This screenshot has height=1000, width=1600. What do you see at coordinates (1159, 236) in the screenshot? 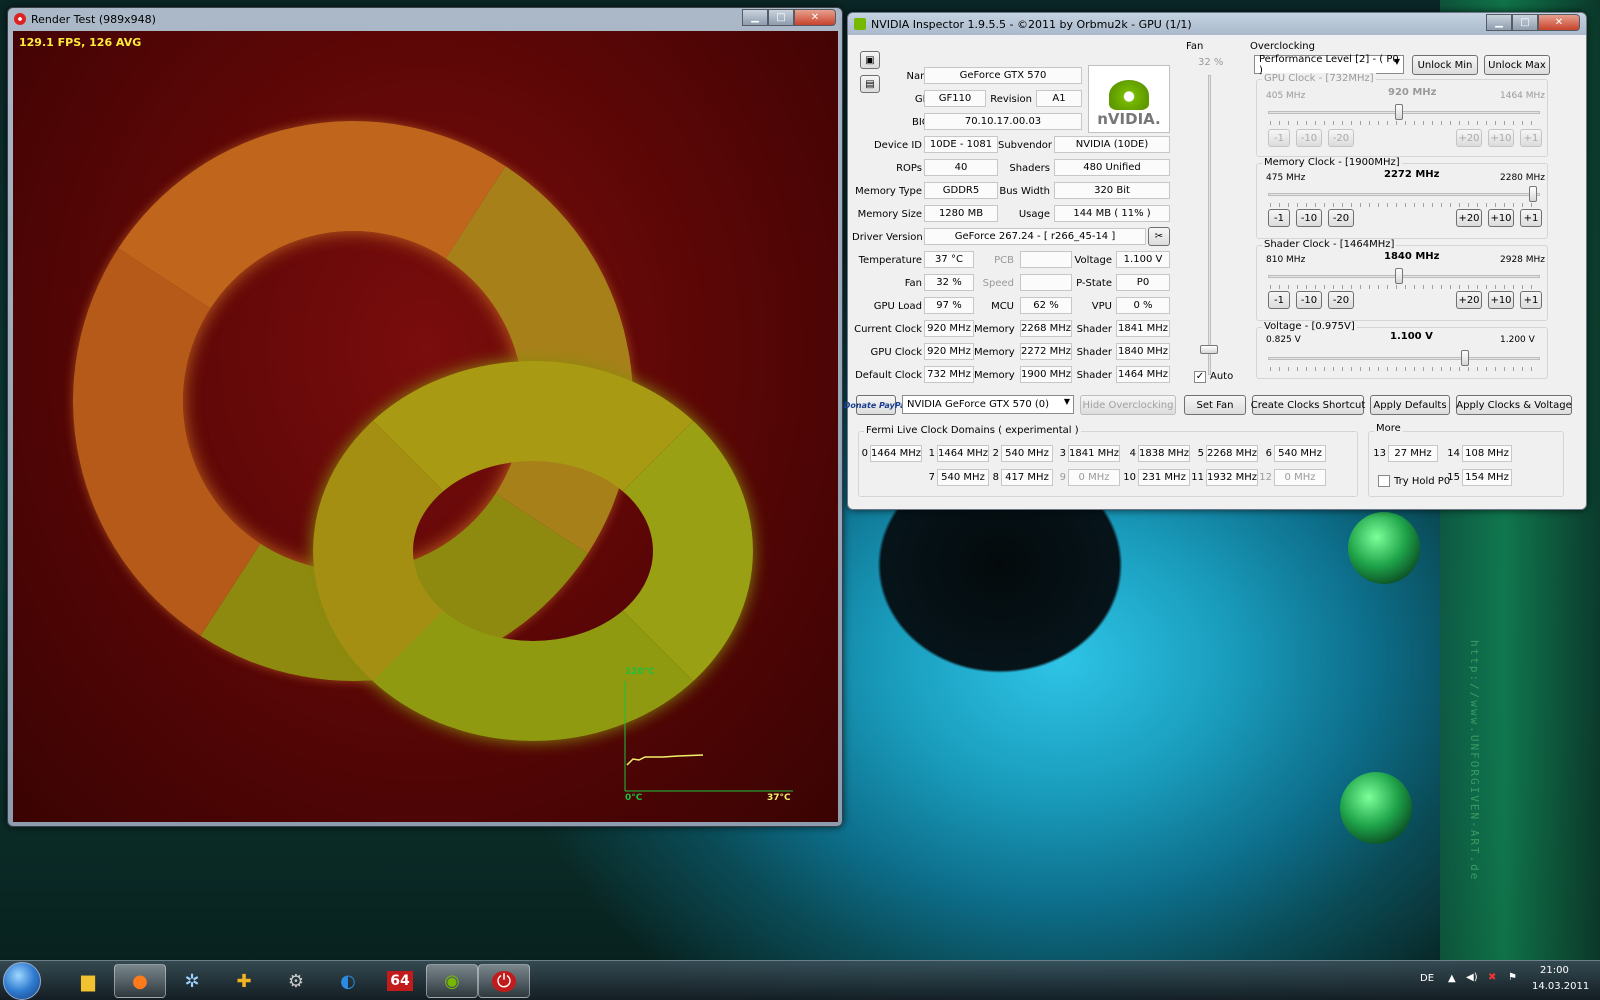
I see `driver-tools-button: ✂` at bounding box center [1159, 236].